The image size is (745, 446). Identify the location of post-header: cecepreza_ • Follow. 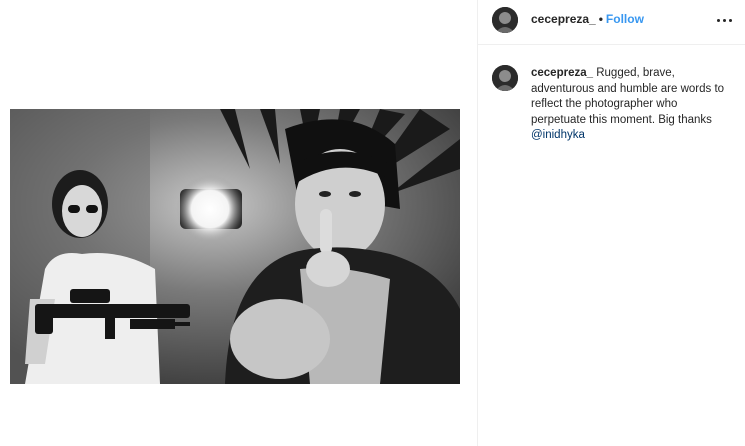
(611, 22).